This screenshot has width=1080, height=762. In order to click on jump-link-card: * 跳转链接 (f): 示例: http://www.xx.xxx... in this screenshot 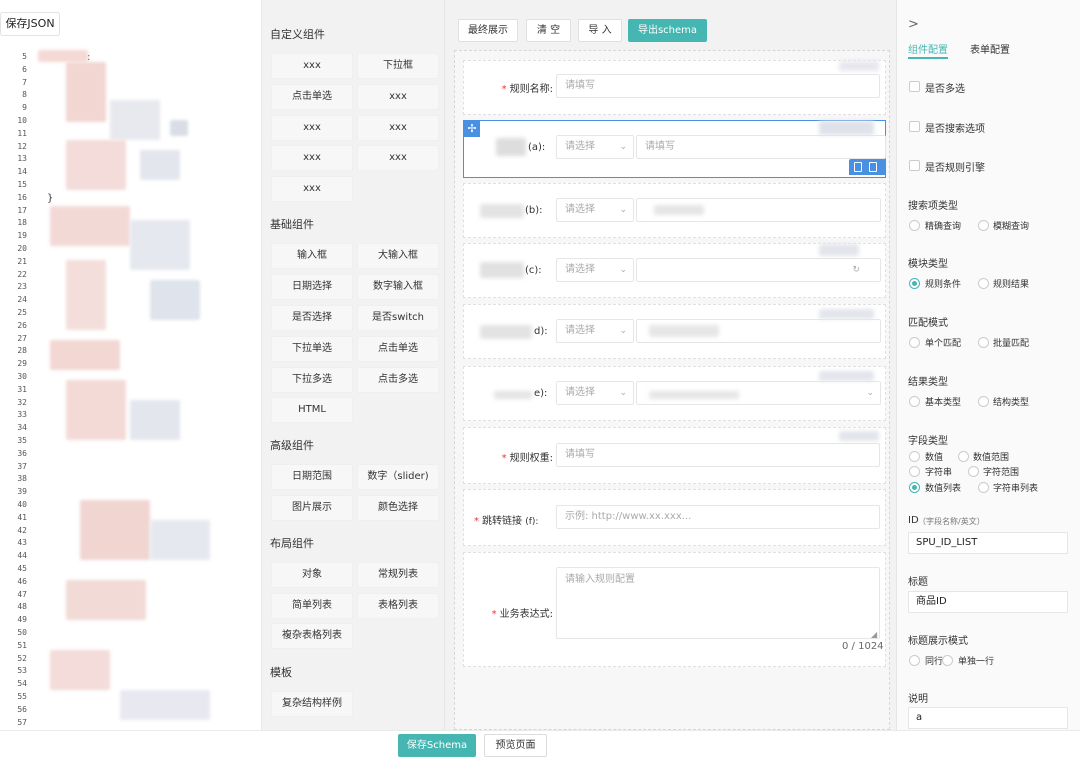, I will do `click(674, 517)`.